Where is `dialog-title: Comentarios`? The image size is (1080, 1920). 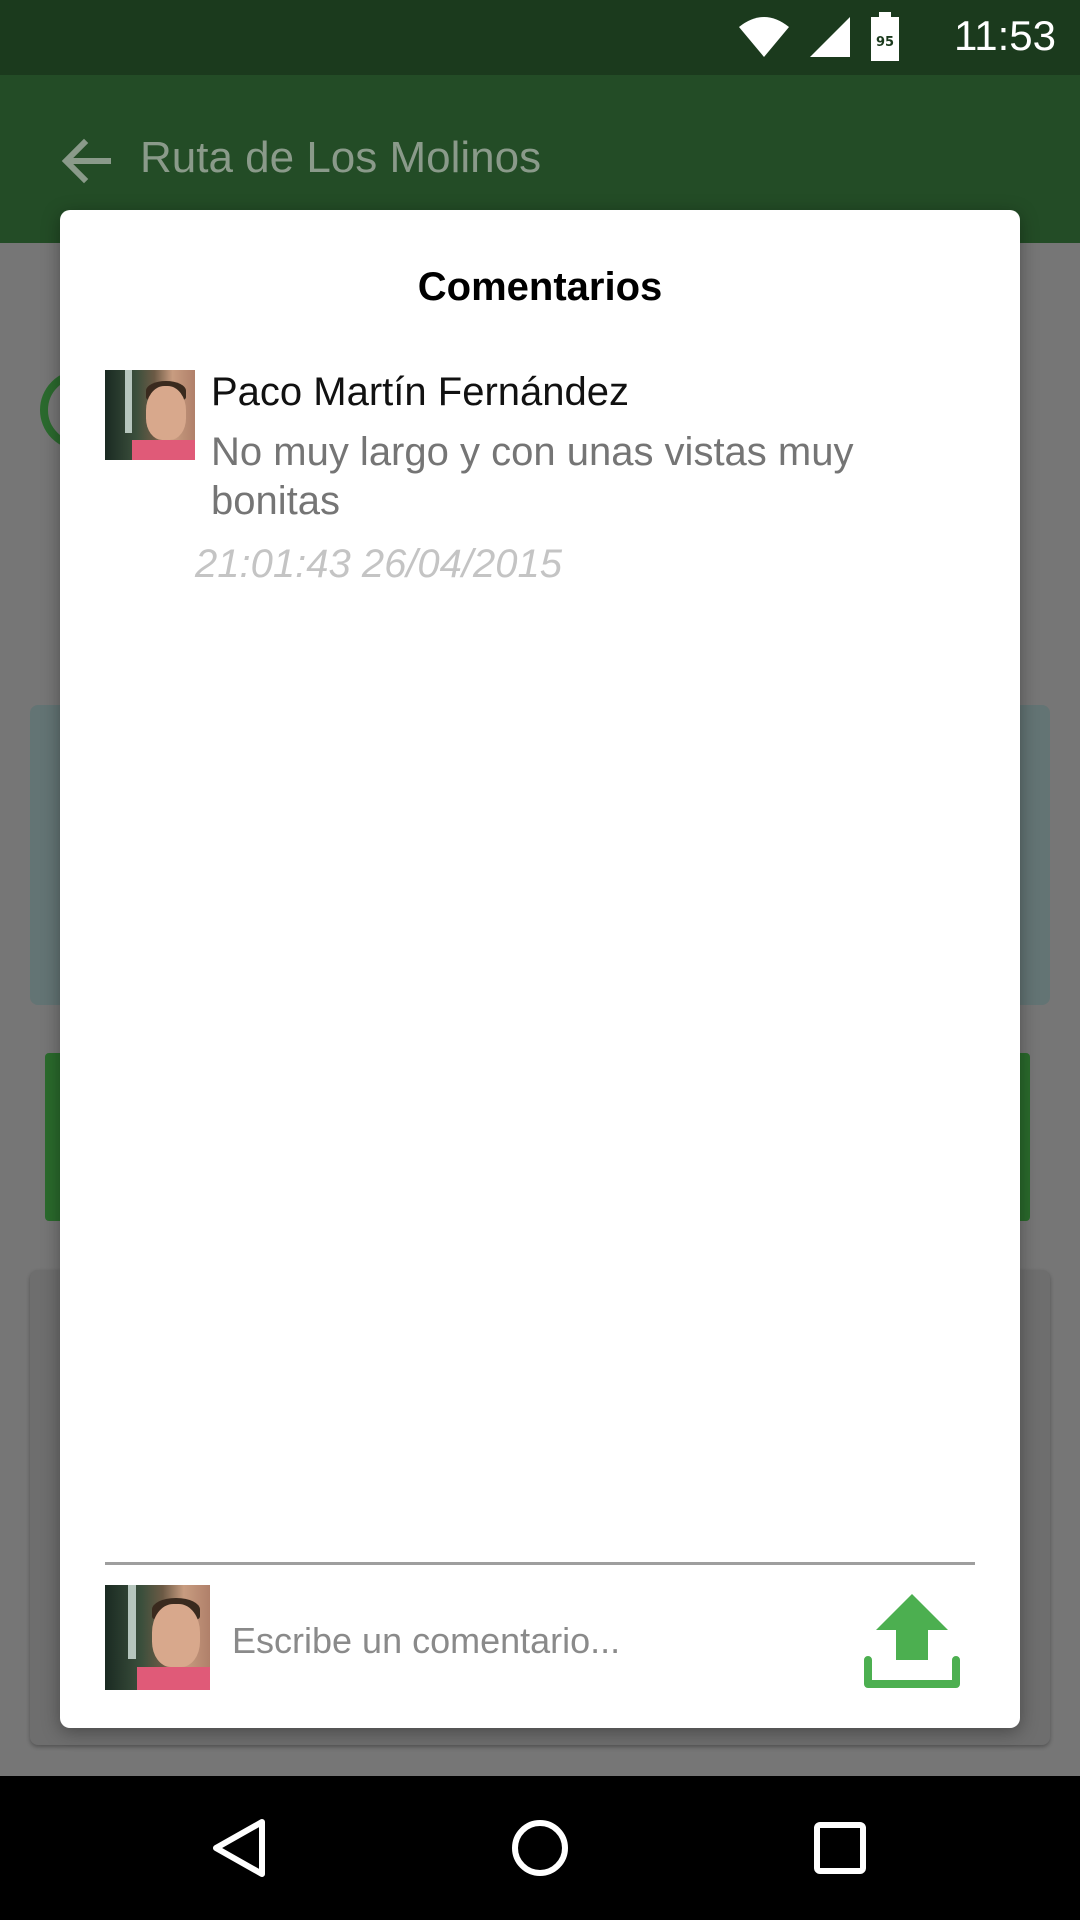
dialog-title: Comentarios is located at coordinates (540, 287).